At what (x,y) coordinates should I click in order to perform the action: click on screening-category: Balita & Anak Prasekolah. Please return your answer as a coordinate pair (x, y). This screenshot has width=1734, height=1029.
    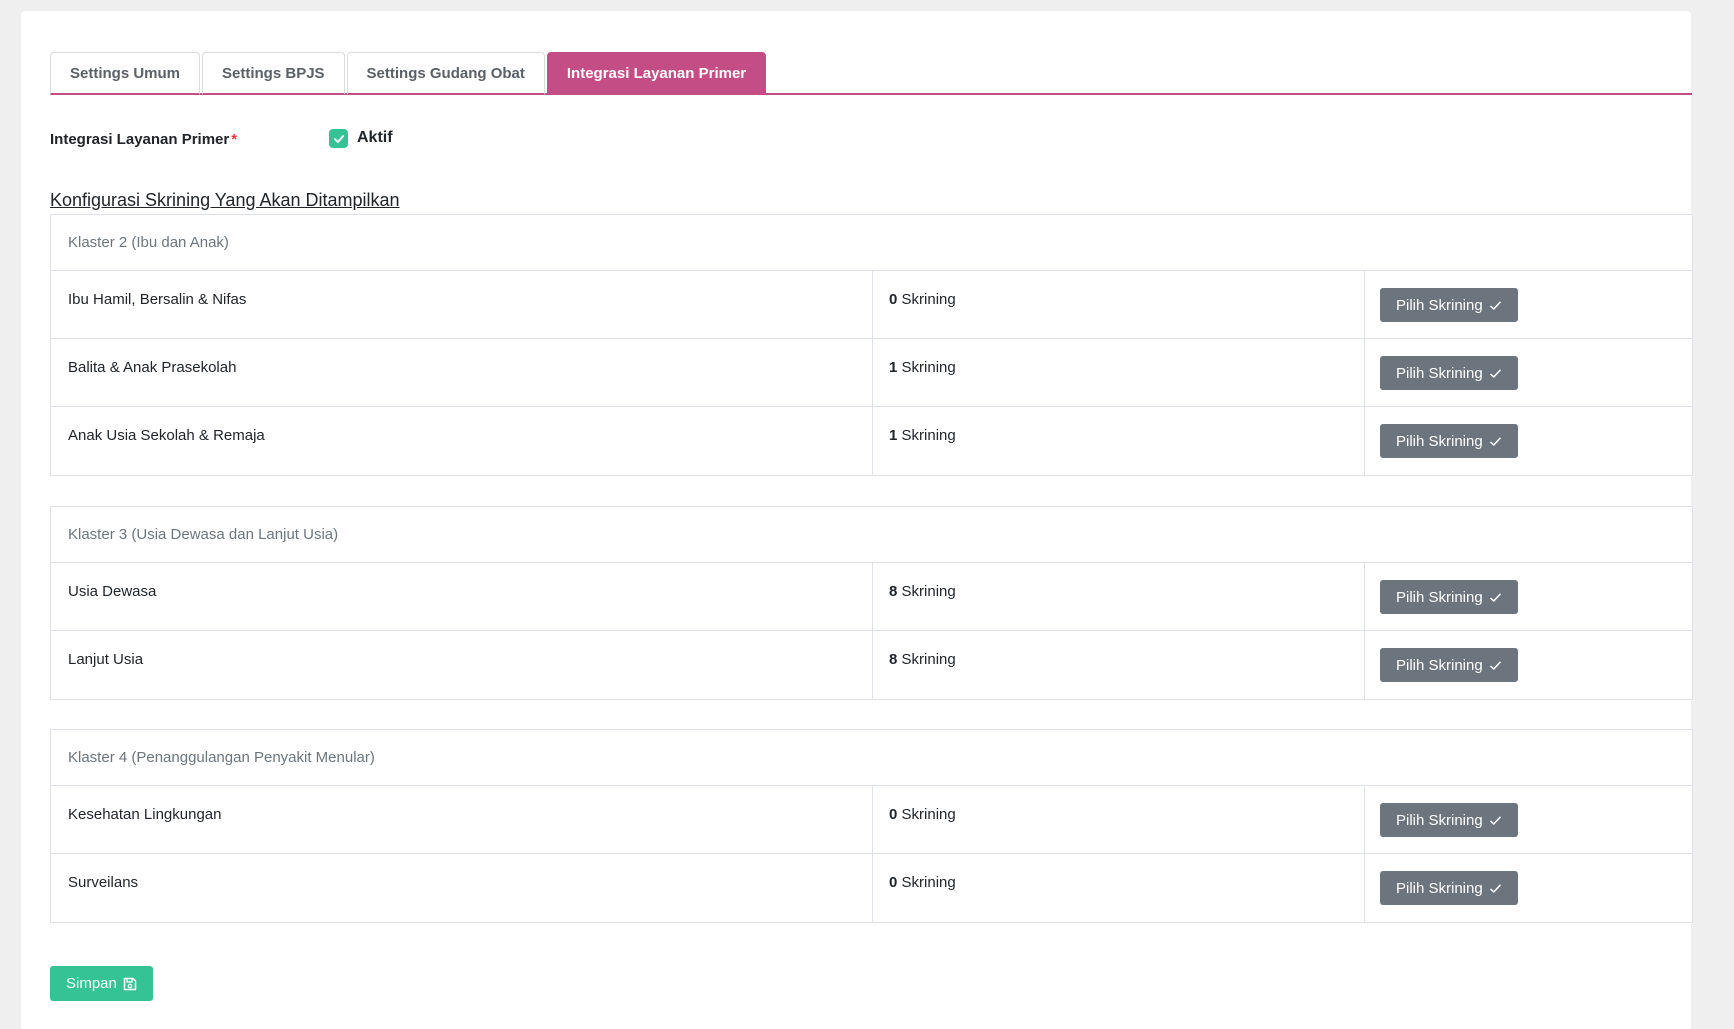
    Looking at the image, I should click on (462, 372).